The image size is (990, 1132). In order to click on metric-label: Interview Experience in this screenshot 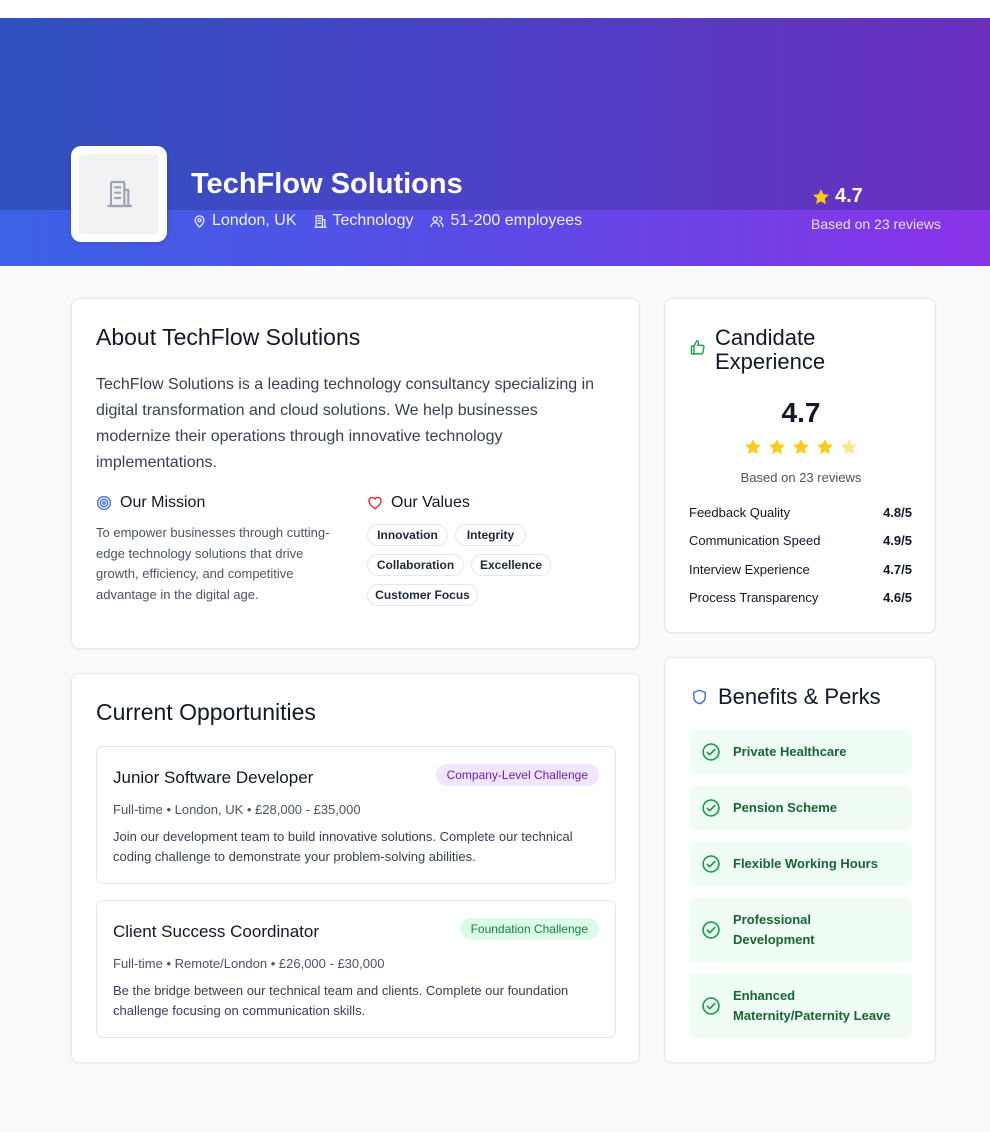, I will do `click(749, 569)`.